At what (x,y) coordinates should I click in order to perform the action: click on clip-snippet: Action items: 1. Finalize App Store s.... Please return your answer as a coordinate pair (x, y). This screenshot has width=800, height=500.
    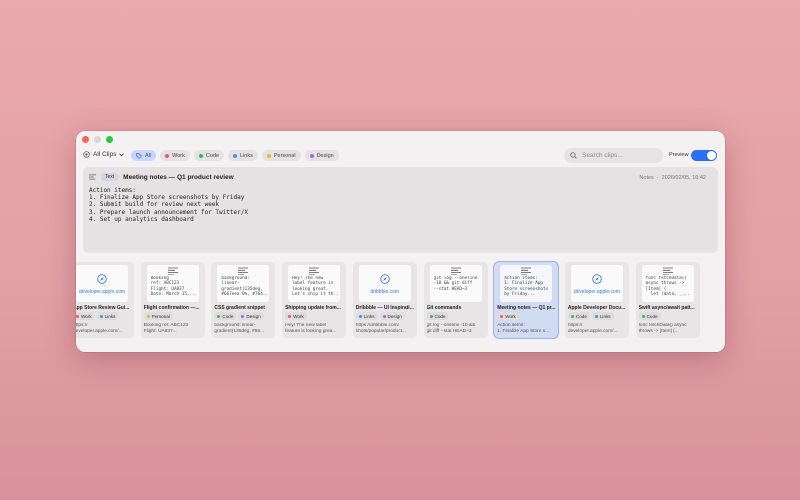
    Looking at the image, I should click on (523, 328).